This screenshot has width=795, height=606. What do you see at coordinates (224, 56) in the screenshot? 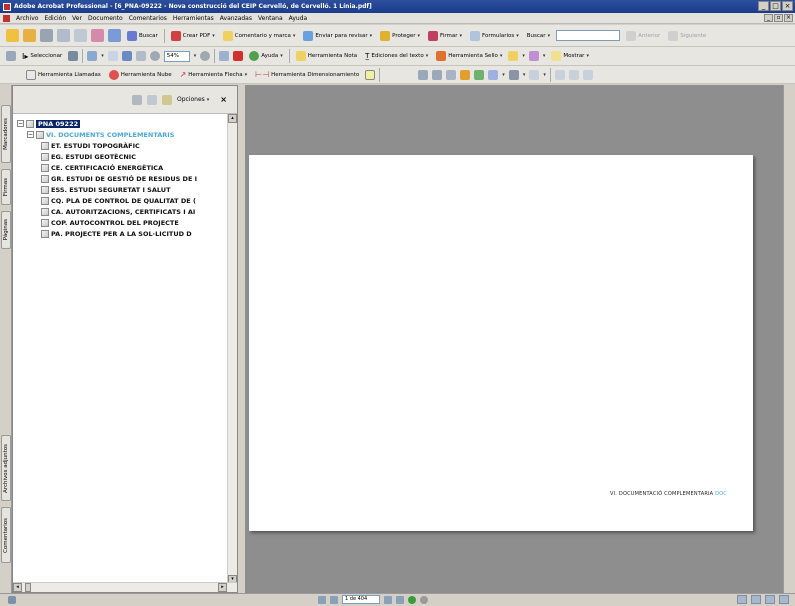
I see `rotate-icon` at bounding box center [224, 56].